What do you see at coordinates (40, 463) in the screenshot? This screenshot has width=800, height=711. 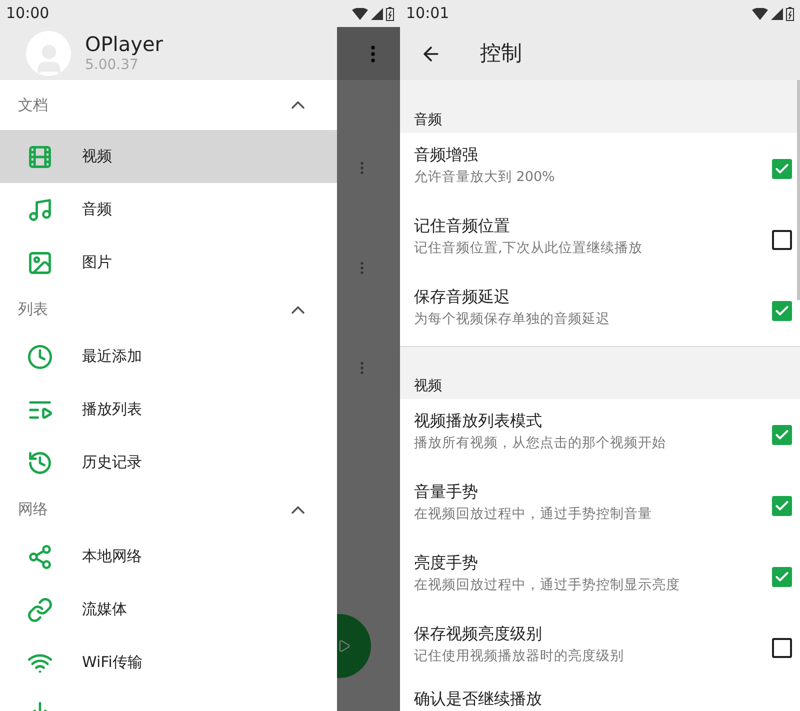 I see `history-icon` at bounding box center [40, 463].